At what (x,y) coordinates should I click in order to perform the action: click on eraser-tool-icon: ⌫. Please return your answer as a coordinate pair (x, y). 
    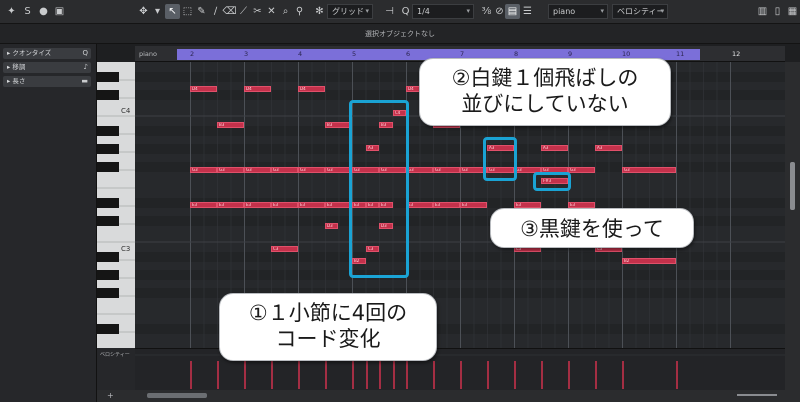
    Looking at the image, I should click on (229, 11).